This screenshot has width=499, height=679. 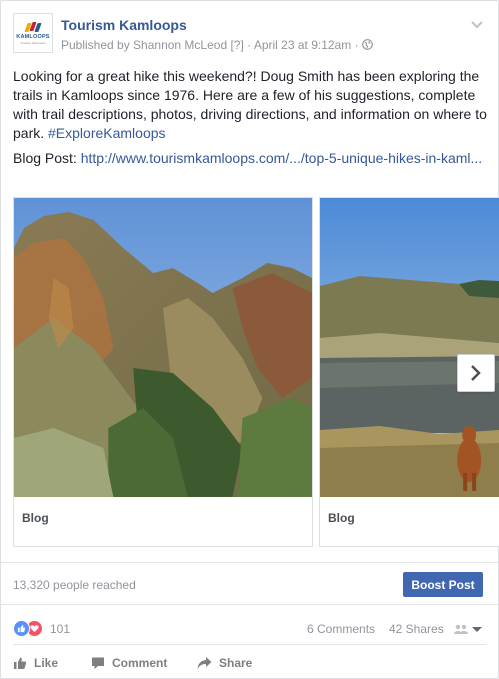 I want to click on like-button: Like, so click(x=35, y=663).